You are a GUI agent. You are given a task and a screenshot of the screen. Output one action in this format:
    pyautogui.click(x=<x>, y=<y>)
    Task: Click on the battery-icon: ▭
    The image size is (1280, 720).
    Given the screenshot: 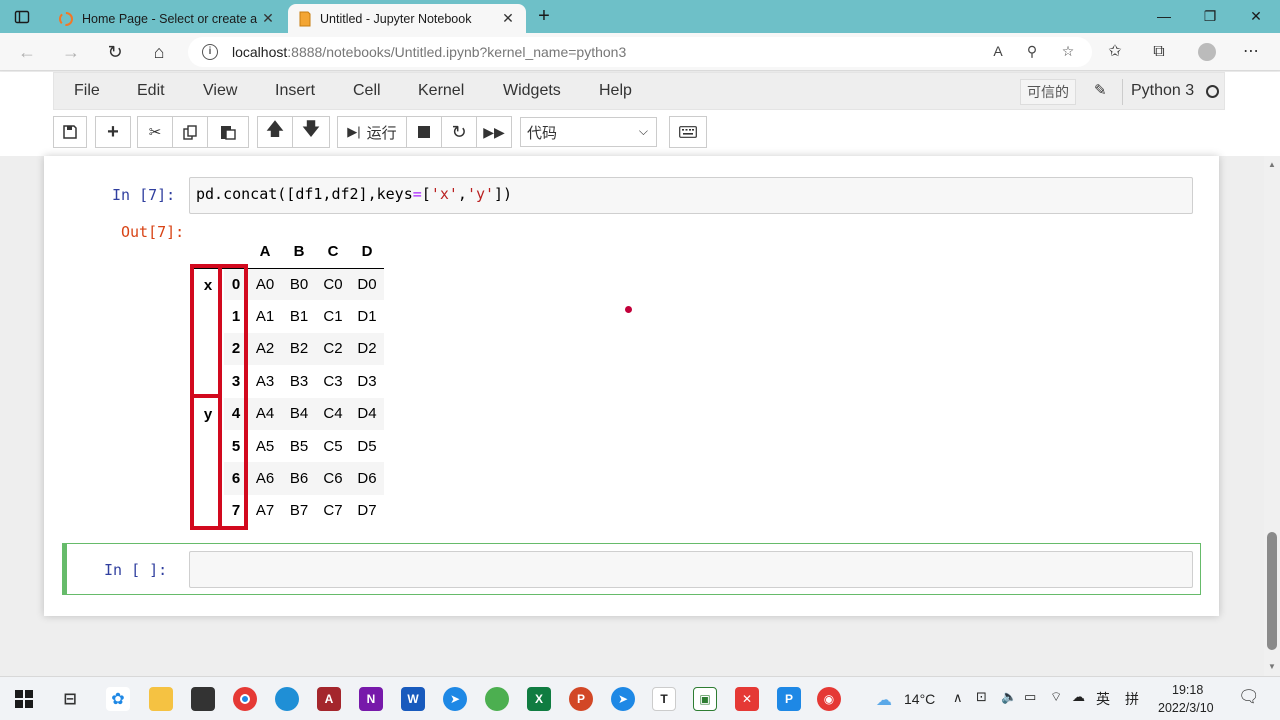 What is the action you would take?
    pyautogui.click(x=1030, y=697)
    